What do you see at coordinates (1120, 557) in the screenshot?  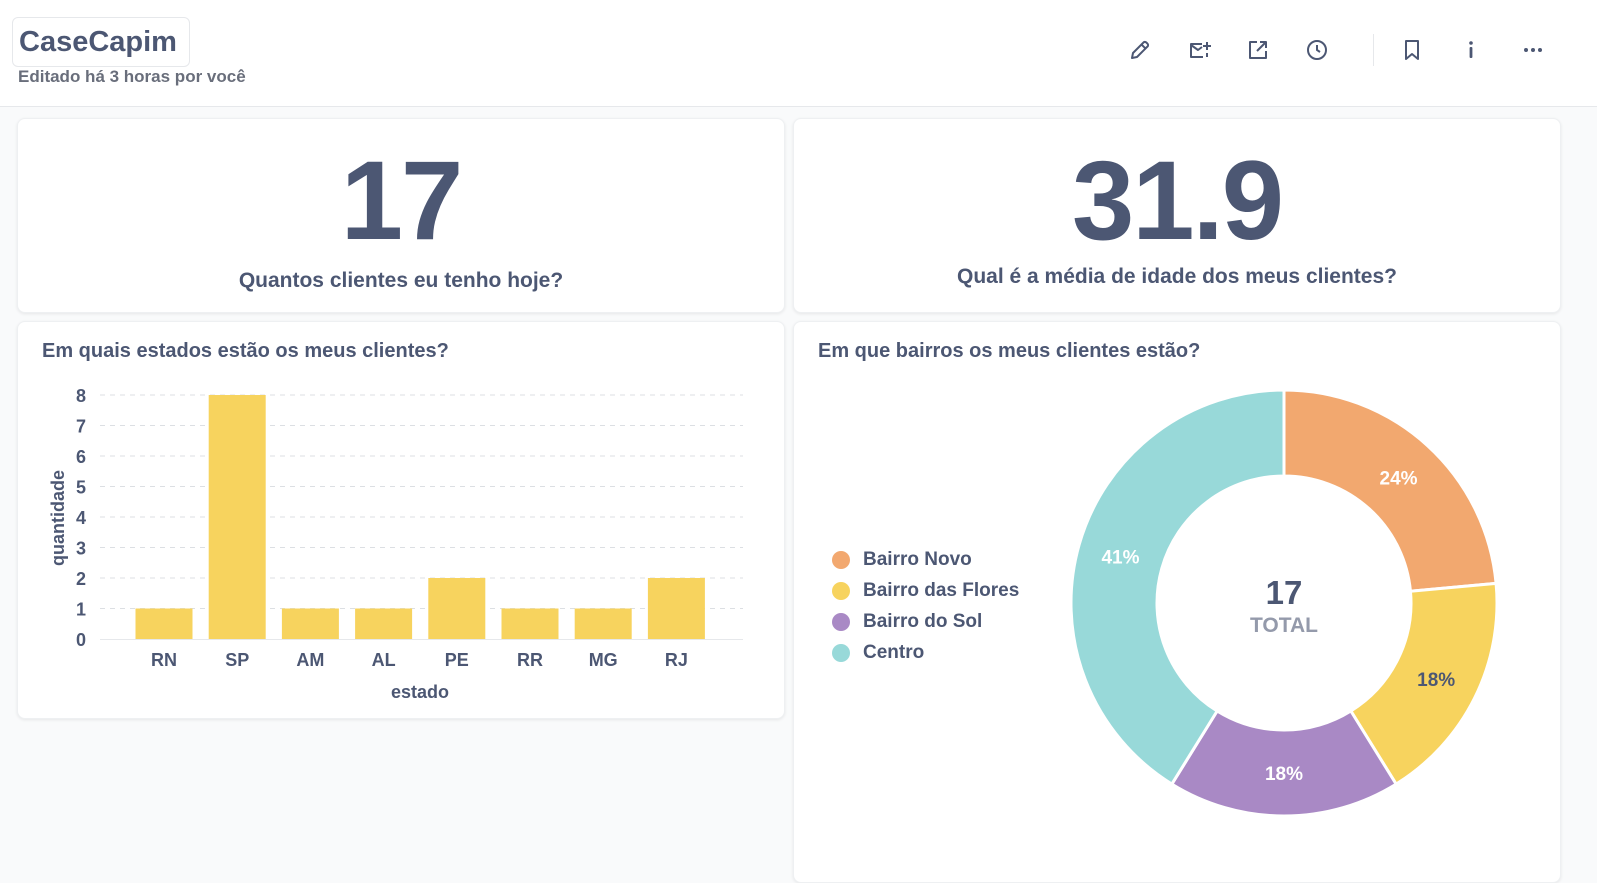 I see `donut-percent-label: 41%` at bounding box center [1120, 557].